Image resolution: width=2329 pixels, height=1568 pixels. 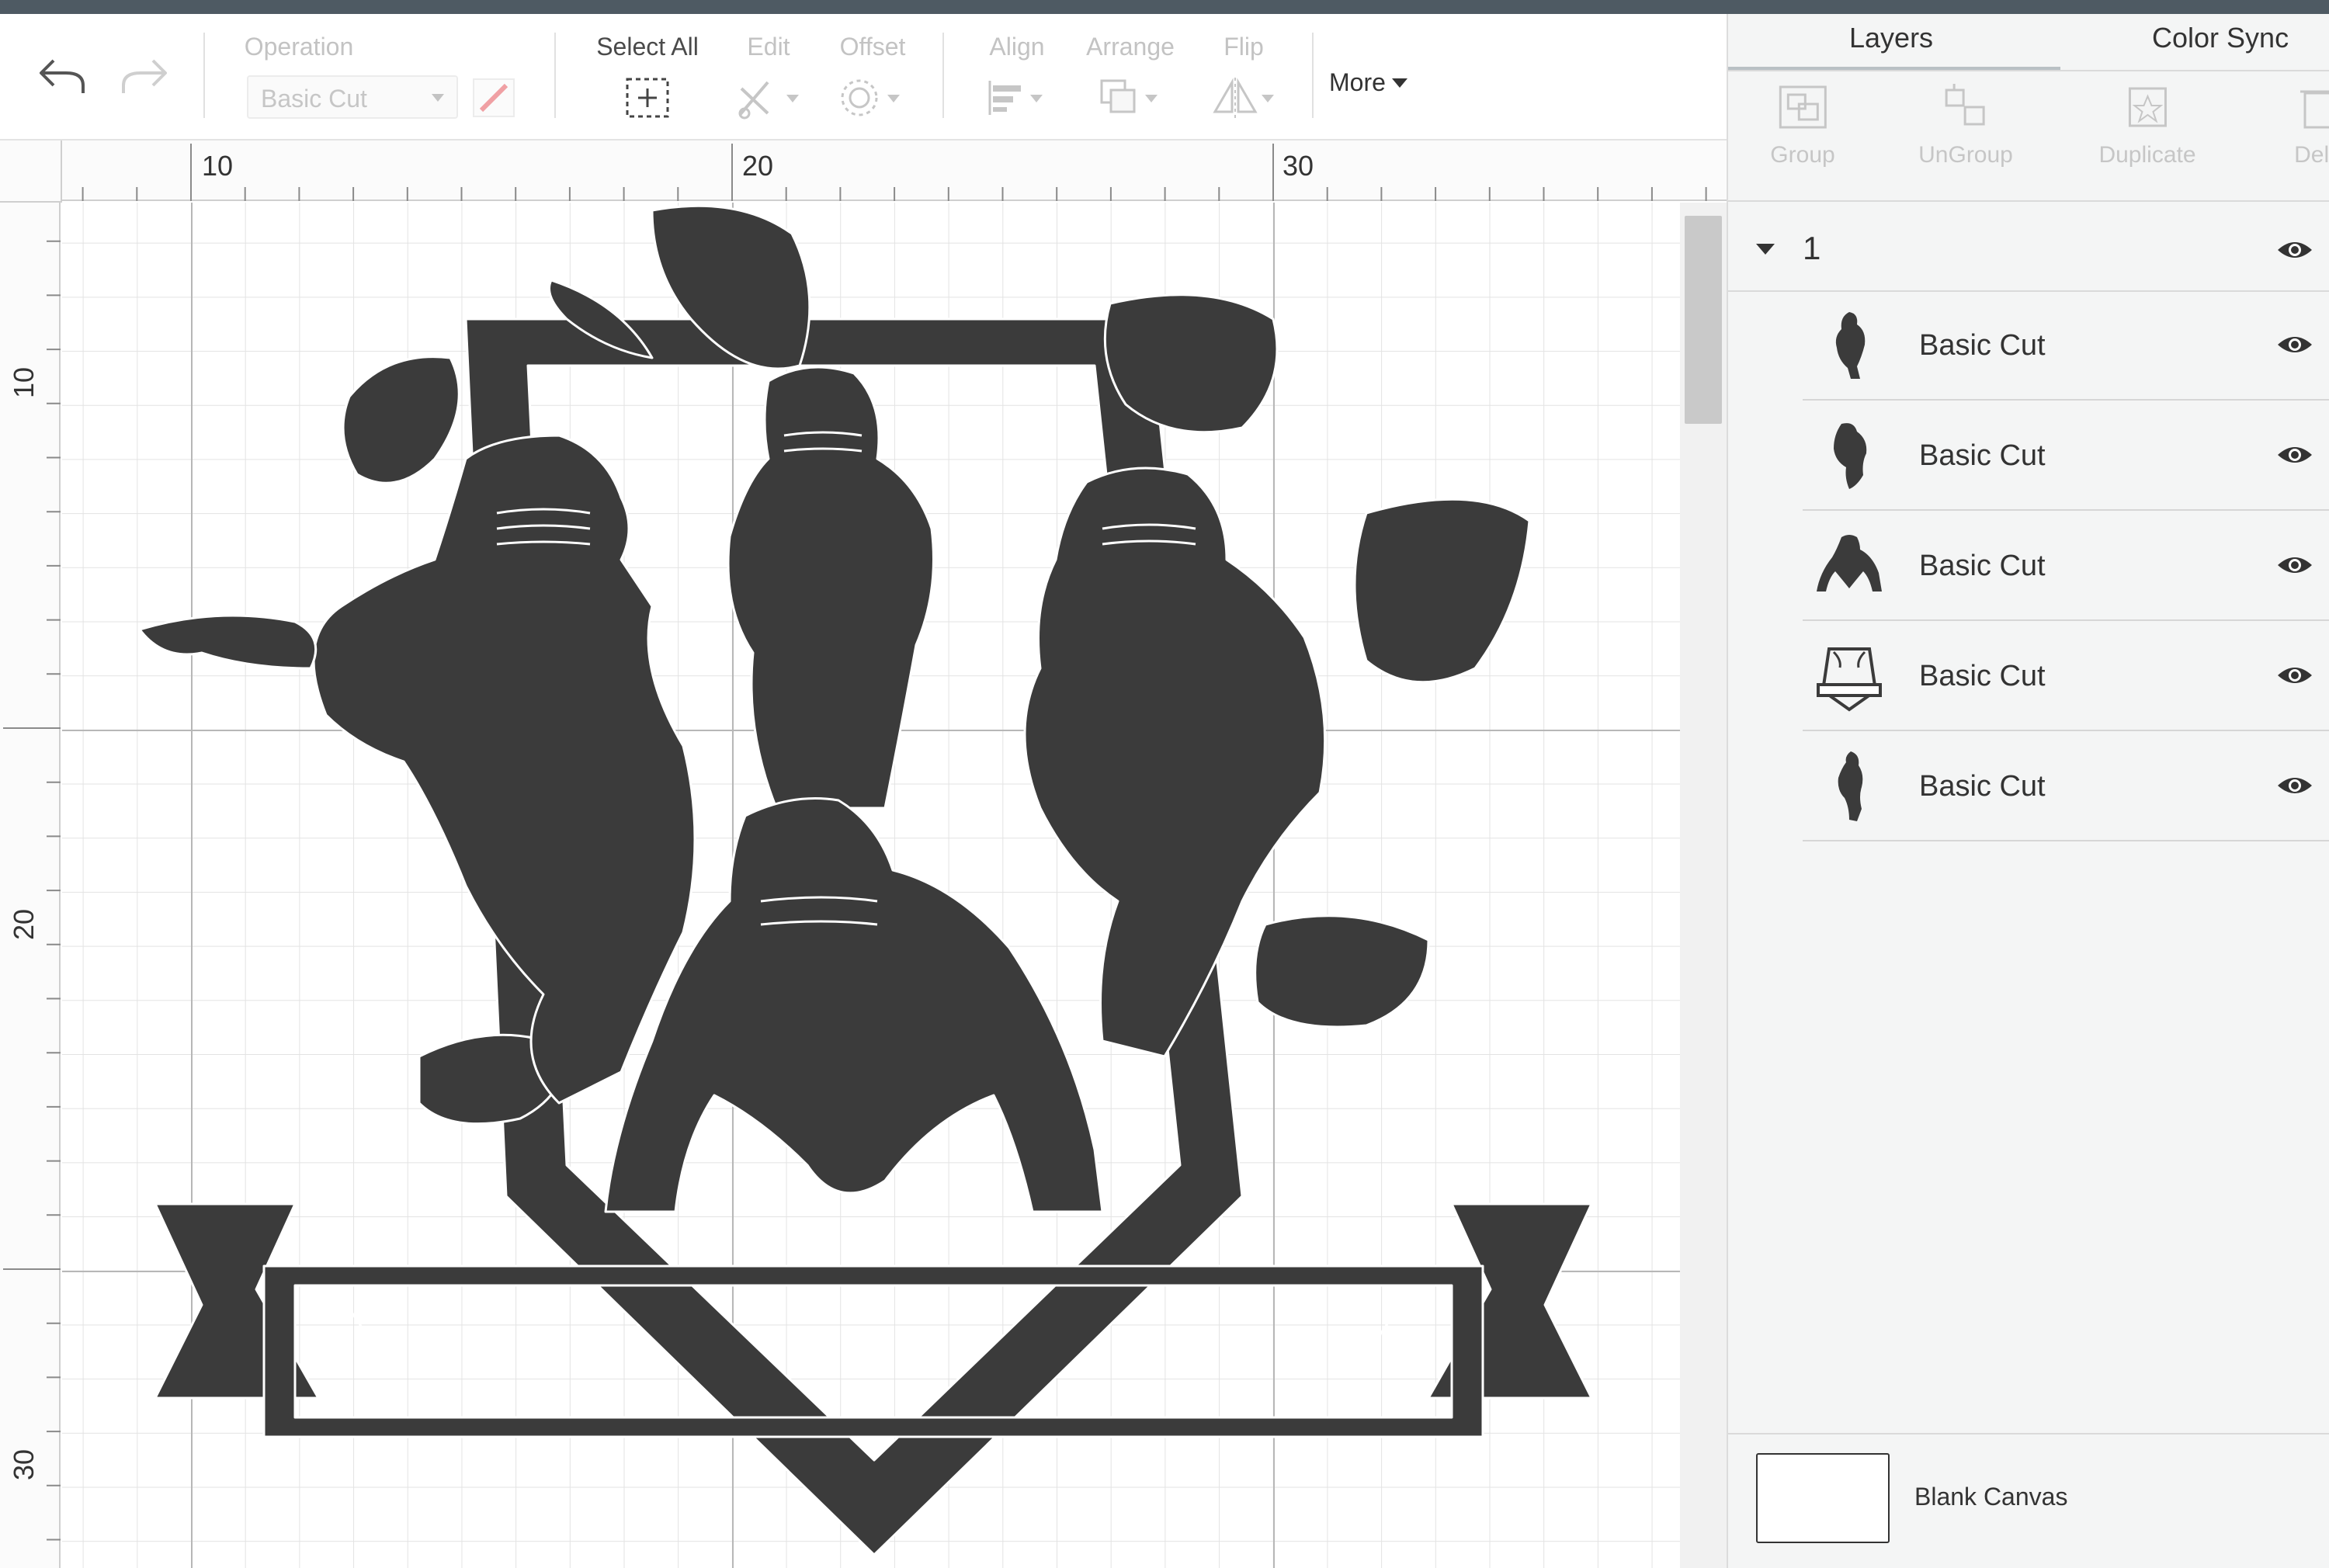 I want to click on tabs-divider, so click(x=2028, y=70).